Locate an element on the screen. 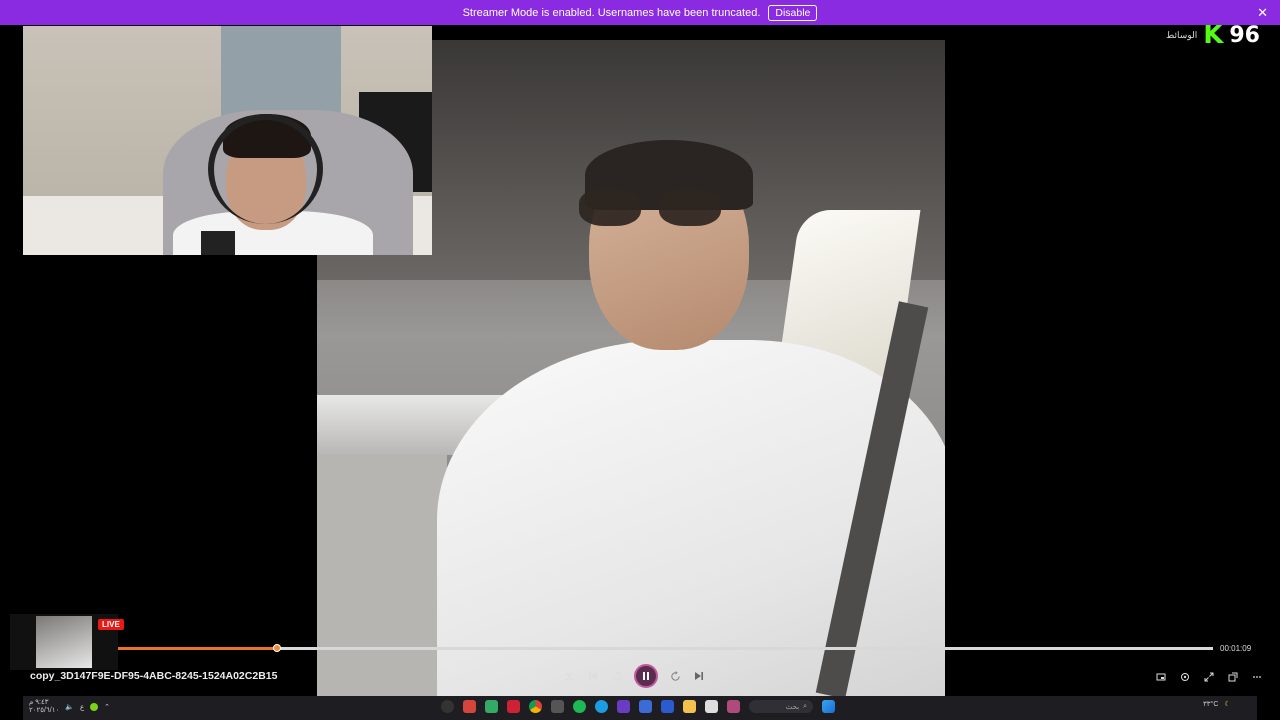 The image size is (1280, 720). status-dot-icon is located at coordinates (94, 707).